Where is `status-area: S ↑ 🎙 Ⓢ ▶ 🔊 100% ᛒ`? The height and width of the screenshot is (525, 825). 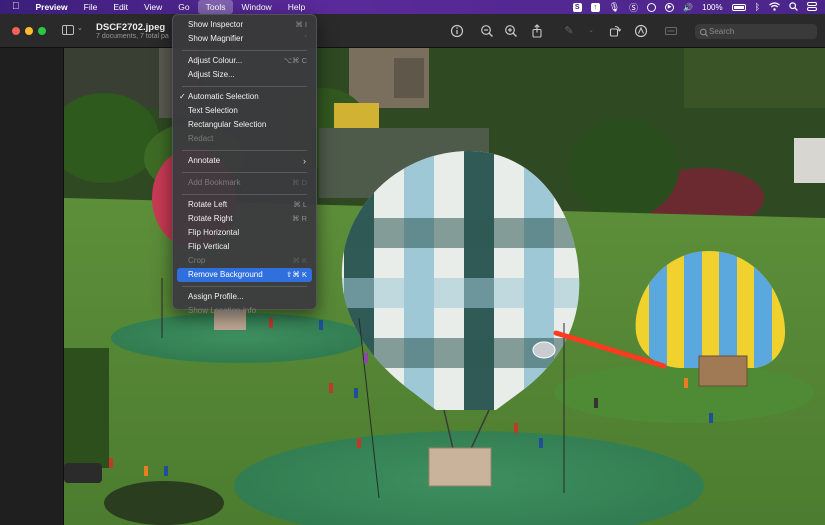
status-area: S ↑ 🎙 Ⓢ ▶ 🔊 100% ᛒ is located at coordinates (694, 7).